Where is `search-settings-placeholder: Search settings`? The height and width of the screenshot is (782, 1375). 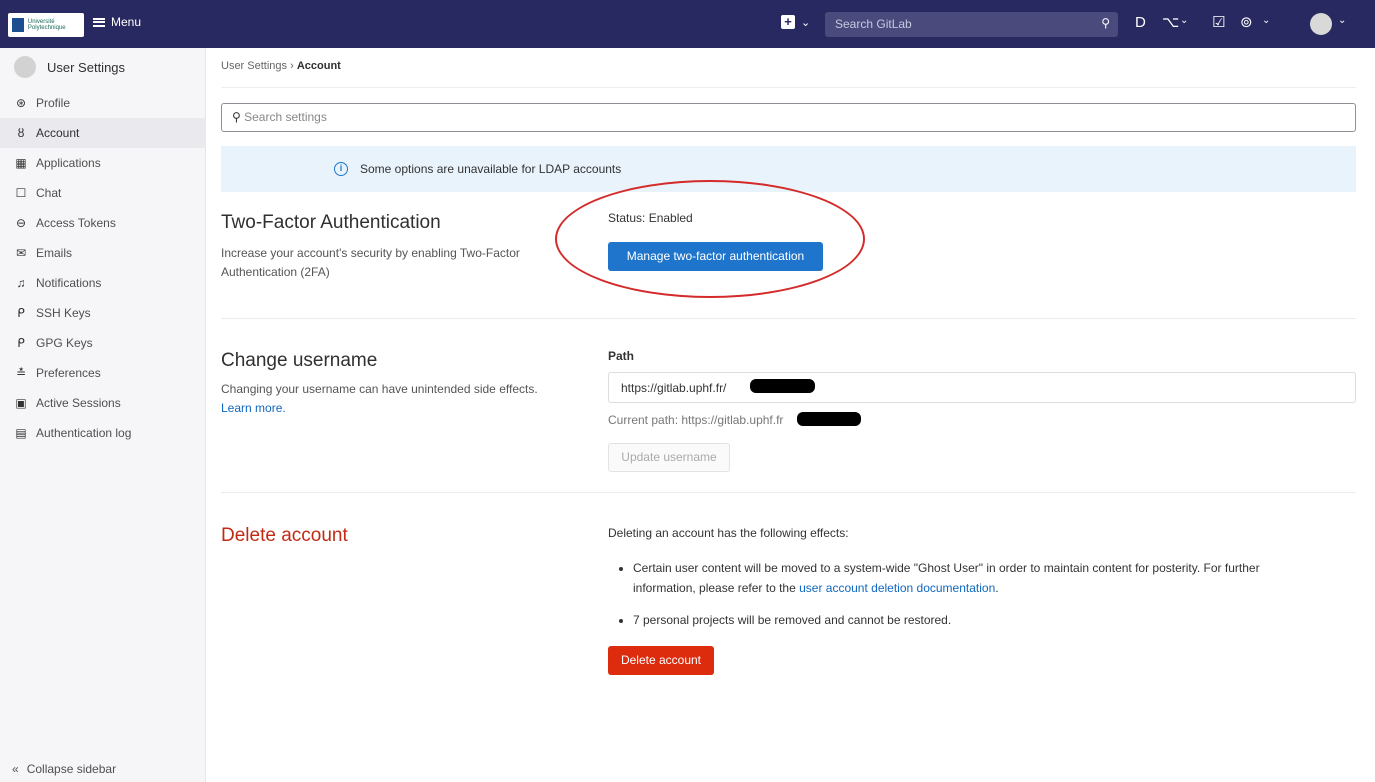
search-settings-placeholder: Search settings is located at coordinates (285, 117).